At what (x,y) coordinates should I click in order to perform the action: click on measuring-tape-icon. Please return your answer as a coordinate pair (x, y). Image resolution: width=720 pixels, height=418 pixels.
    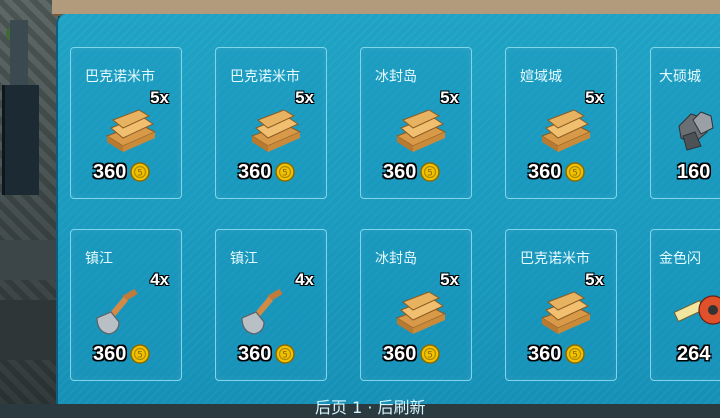
    Looking at the image, I should click on (696, 310).